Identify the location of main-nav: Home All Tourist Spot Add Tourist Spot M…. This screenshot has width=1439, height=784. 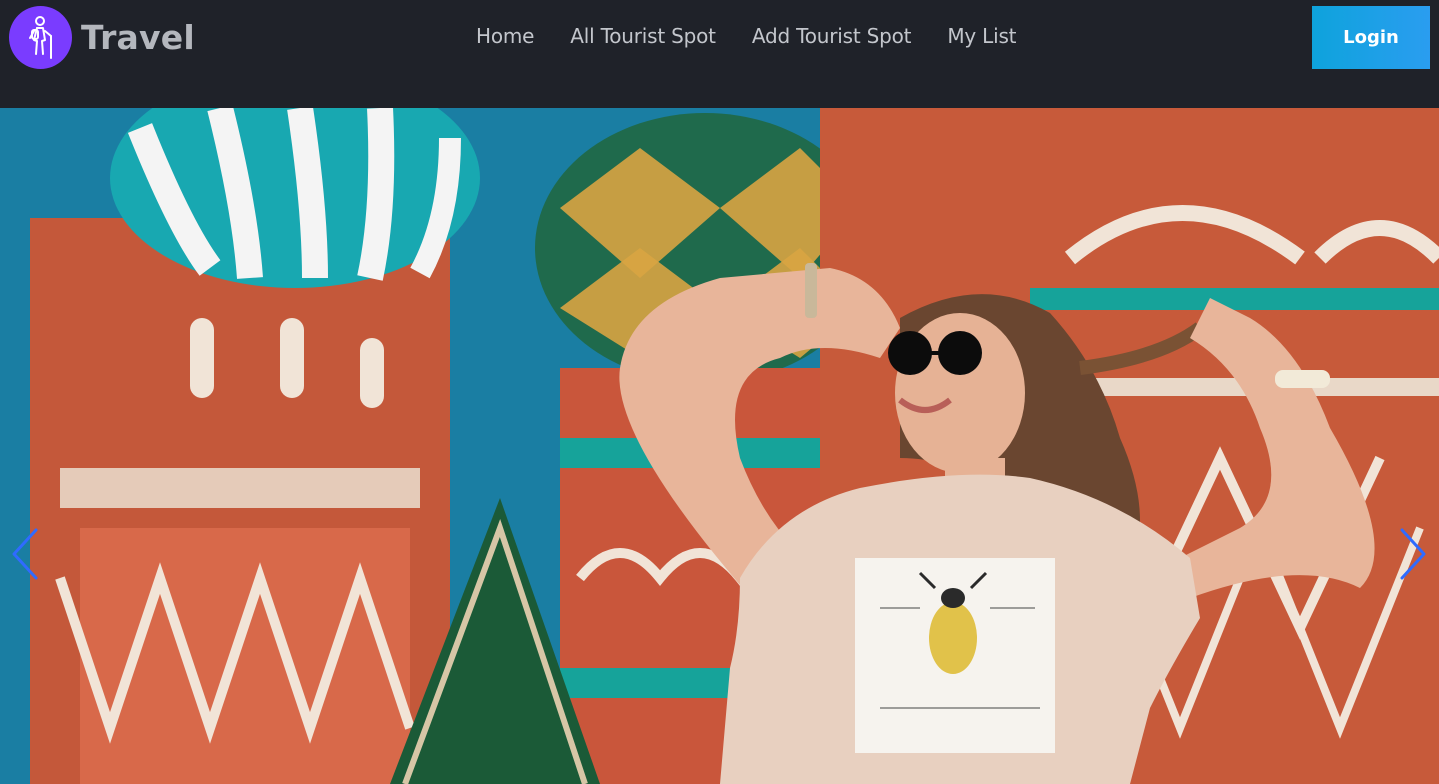
(764, 36).